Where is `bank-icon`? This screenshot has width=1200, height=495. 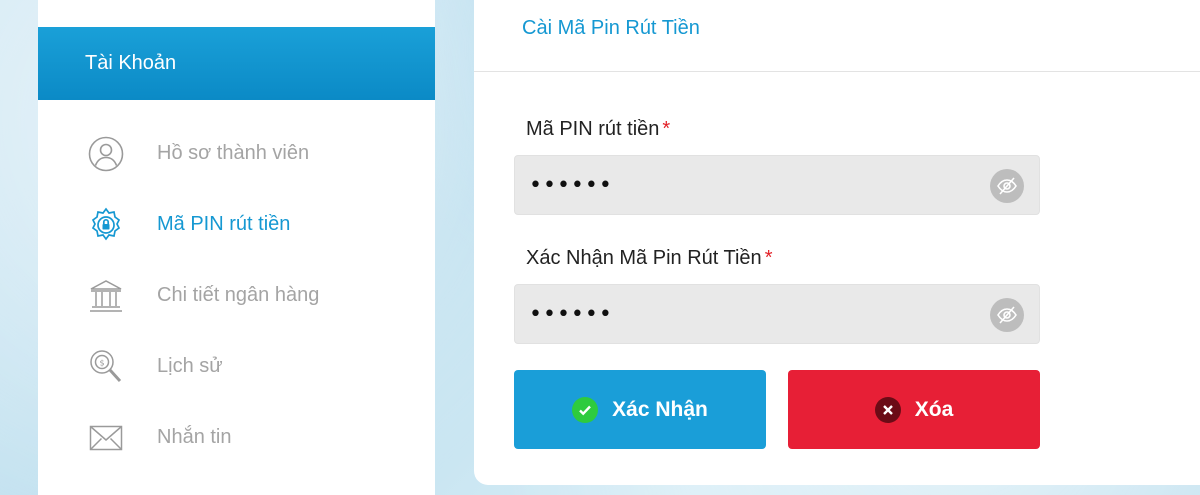 bank-icon is located at coordinates (106, 296).